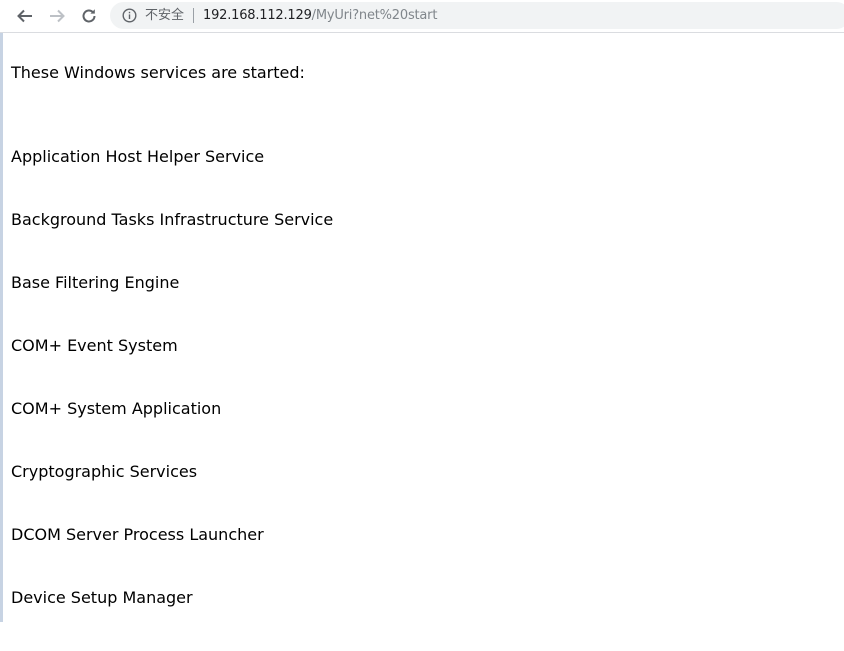 The height and width of the screenshot is (651, 844). I want to click on url-path: /MyUri?net%20start, so click(374, 15).